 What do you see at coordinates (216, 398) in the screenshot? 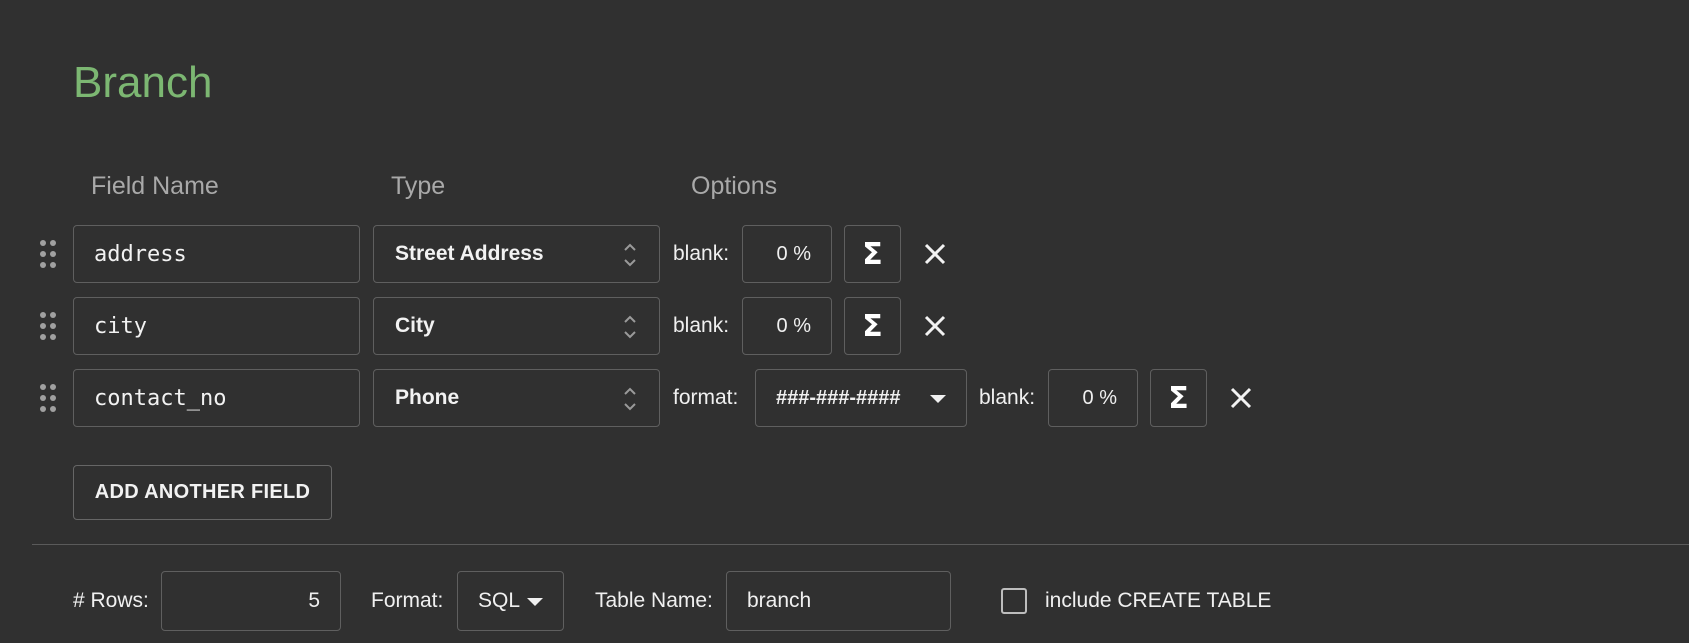
I see `field-name-input: contact_no` at bounding box center [216, 398].